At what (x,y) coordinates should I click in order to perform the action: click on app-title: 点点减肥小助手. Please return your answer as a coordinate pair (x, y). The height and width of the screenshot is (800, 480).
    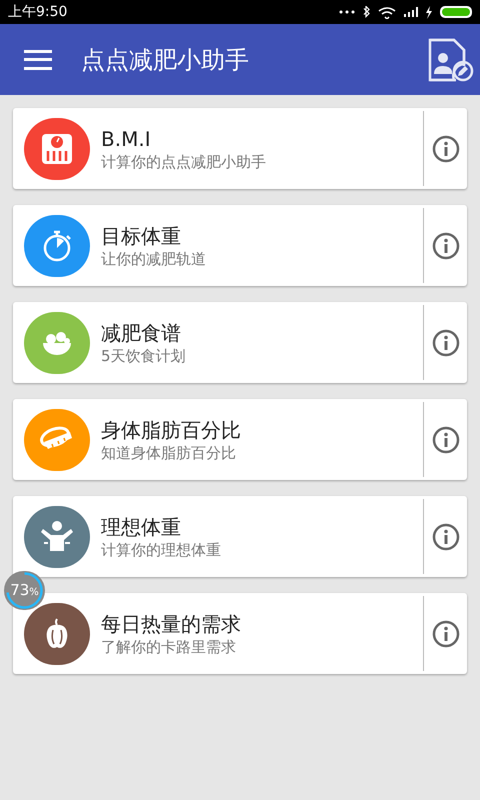
    Looking at the image, I should click on (165, 60).